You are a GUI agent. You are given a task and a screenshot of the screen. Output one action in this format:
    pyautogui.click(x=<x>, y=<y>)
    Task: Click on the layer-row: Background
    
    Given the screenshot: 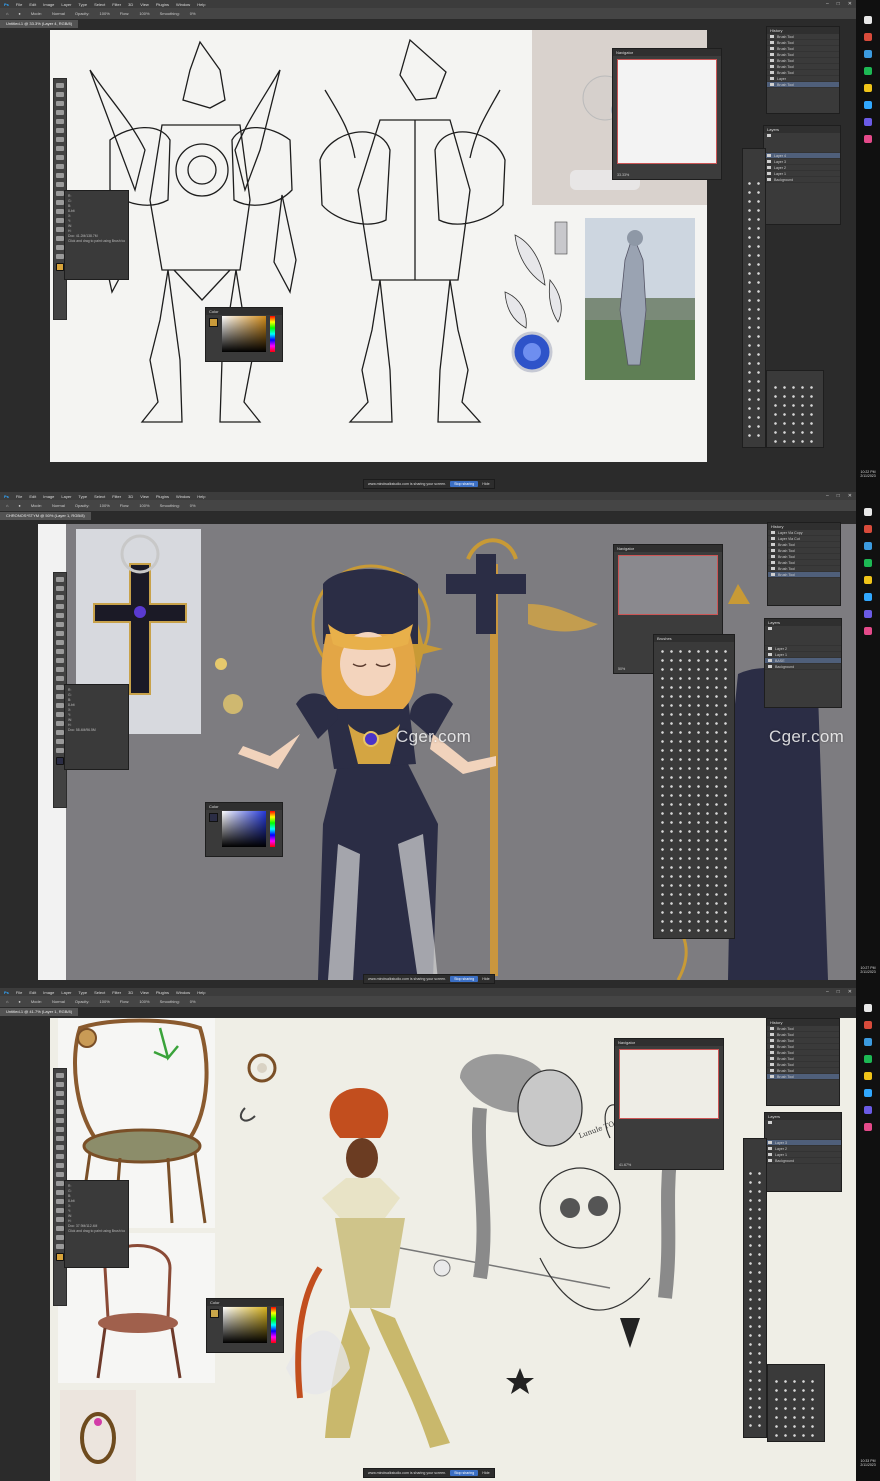 What is the action you would take?
    pyautogui.click(x=803, y=1161)
    